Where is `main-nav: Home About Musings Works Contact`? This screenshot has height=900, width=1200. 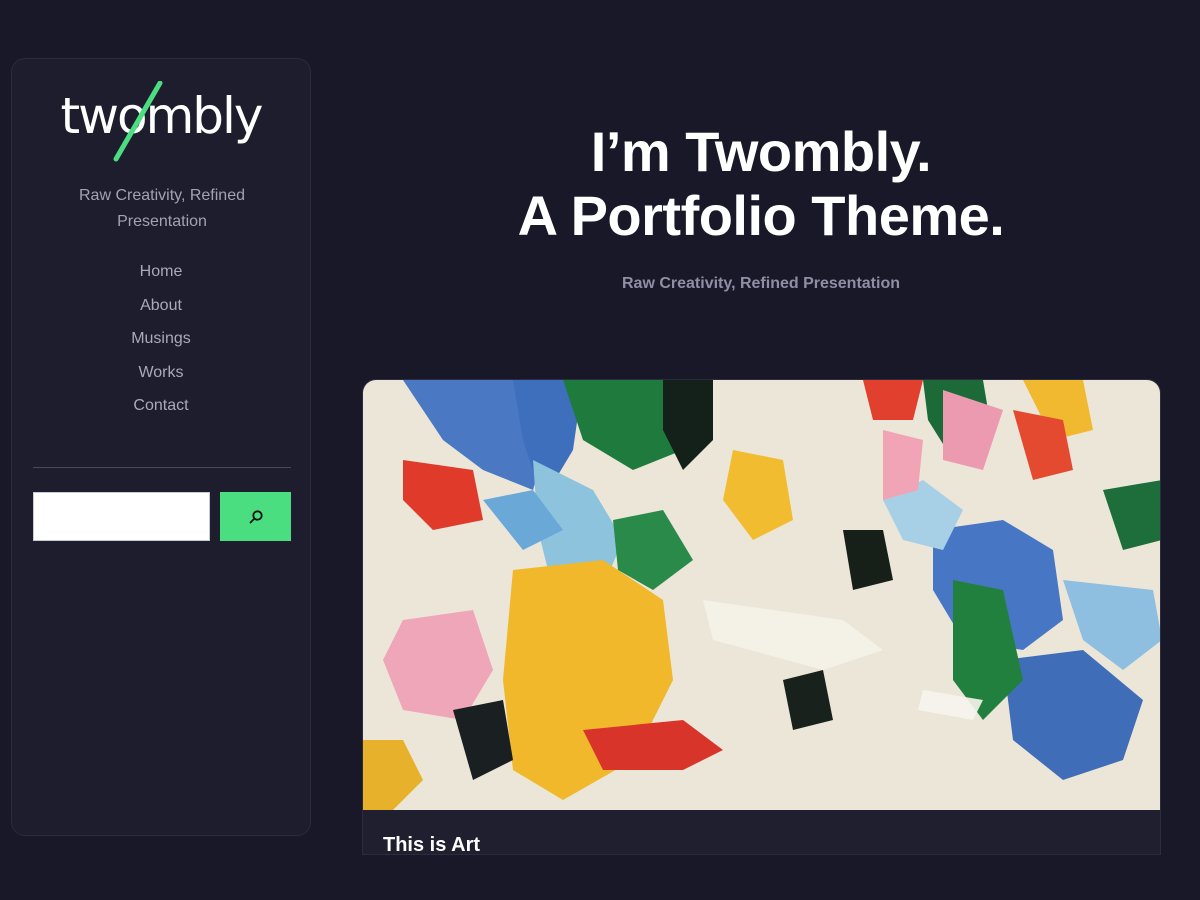 main-nav: Home About Musings Works Contact is located at coordinates (161, 343).